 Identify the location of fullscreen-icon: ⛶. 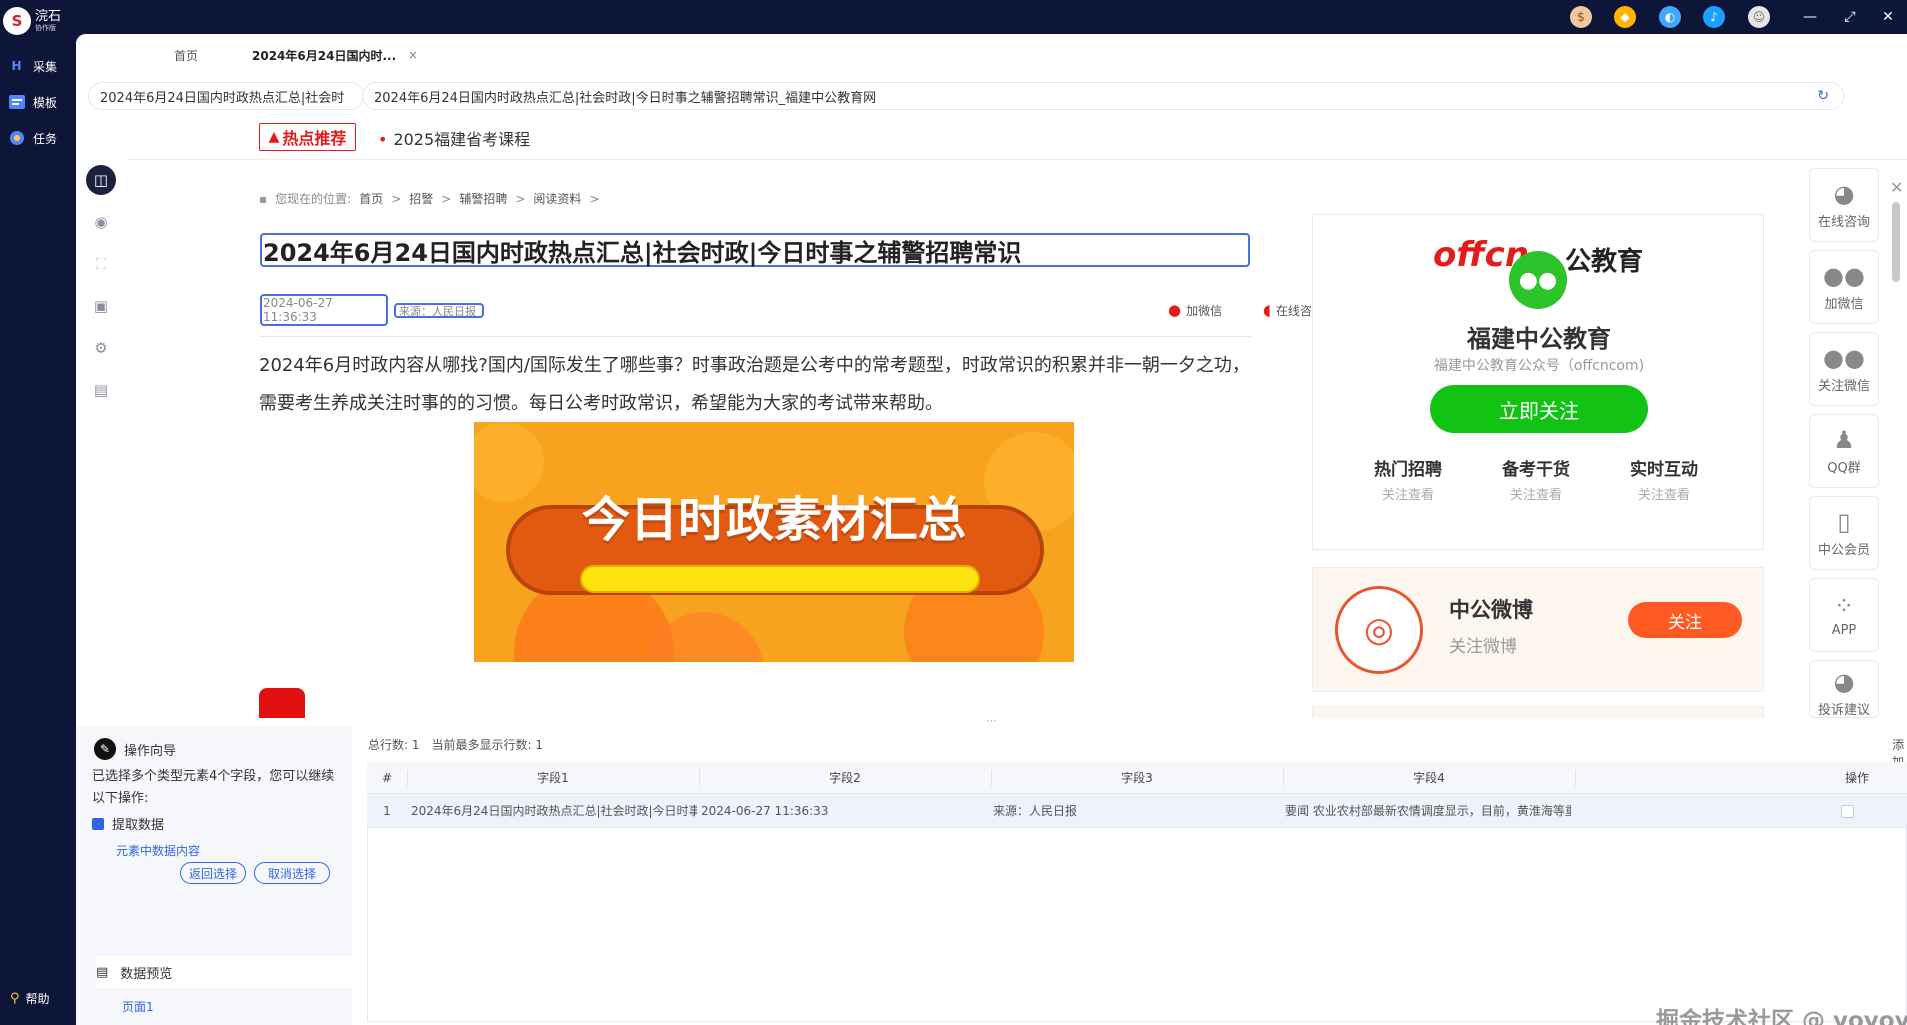
(101, 264).